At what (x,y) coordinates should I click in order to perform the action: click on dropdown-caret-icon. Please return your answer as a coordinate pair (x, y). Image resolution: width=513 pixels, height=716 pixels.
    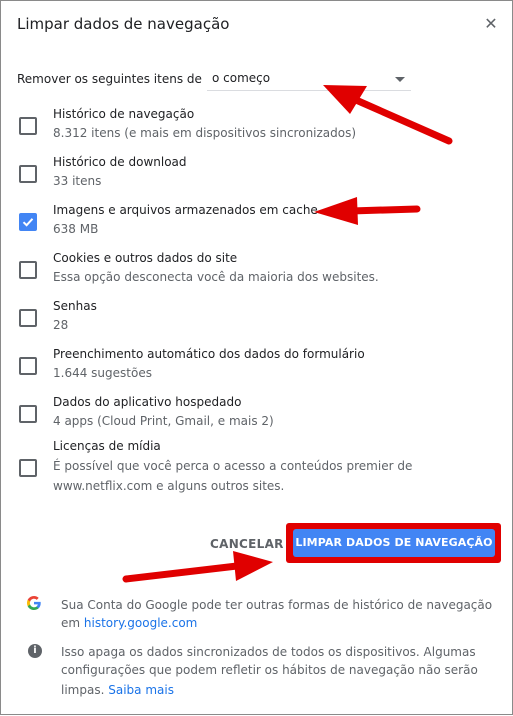
    Looking at the image, I should click on (400, 79).